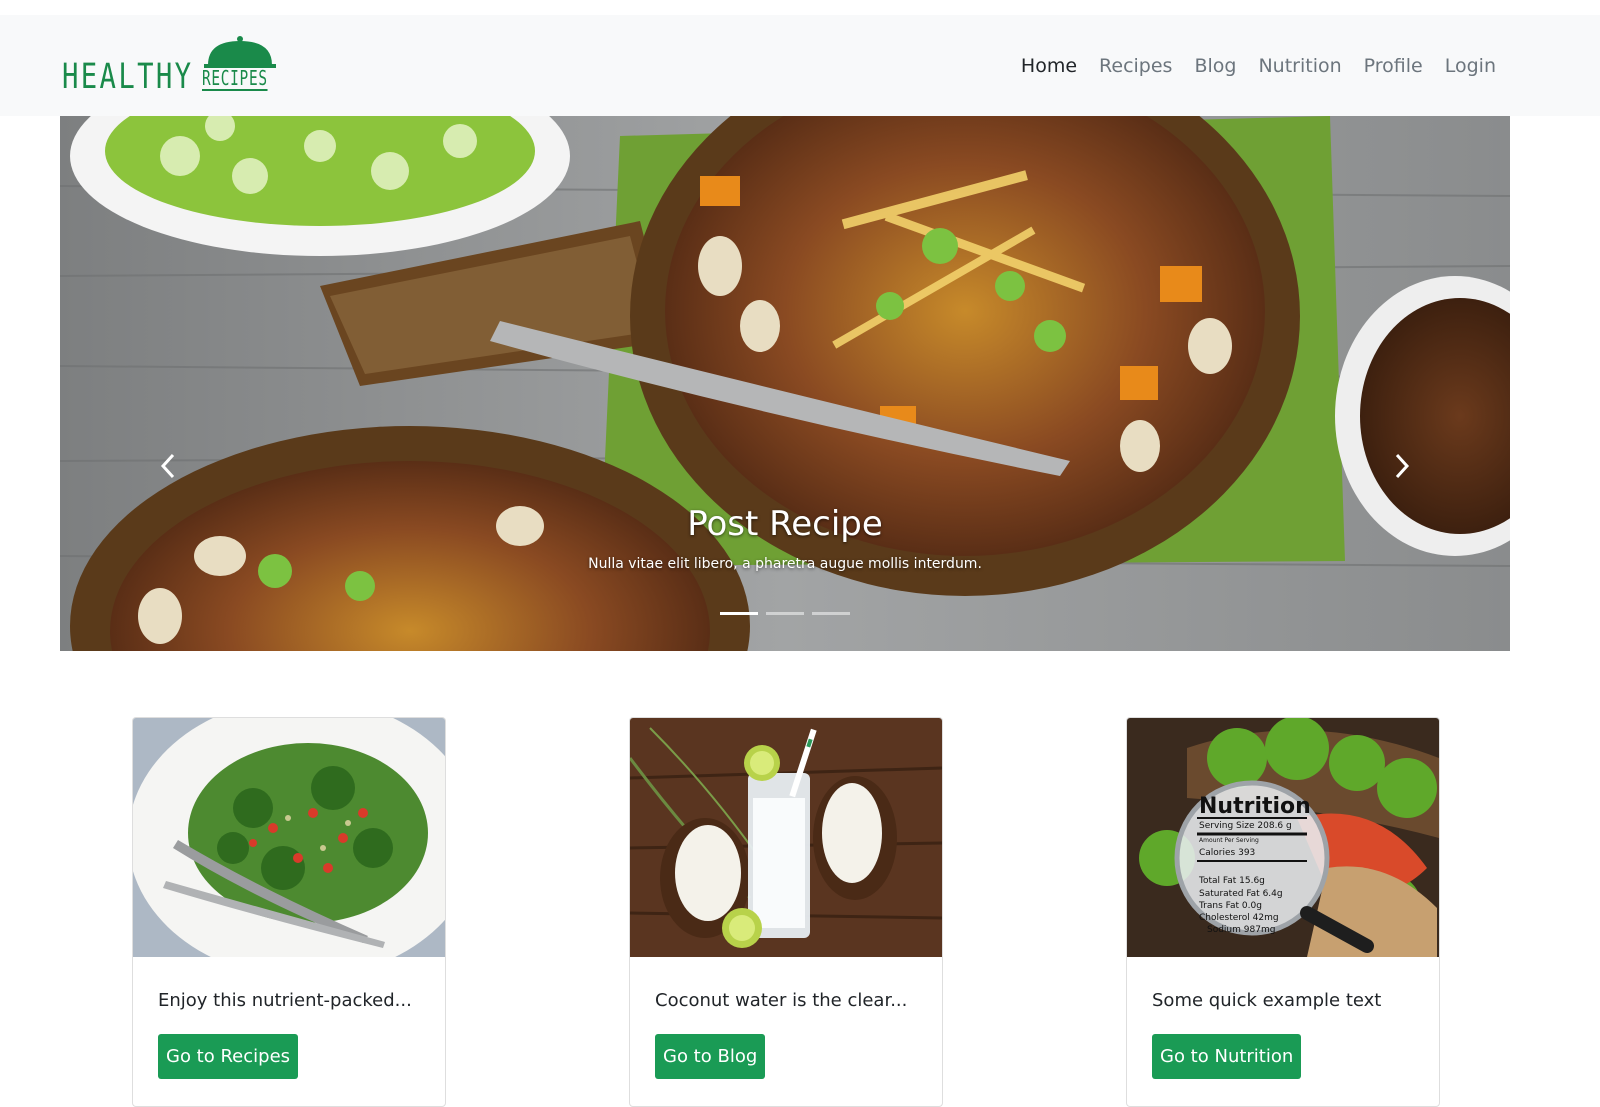 The width and height of the screenshot is (1600, 1107). What do you see at coordinates (1135, 66) in the screenshot?
I see `nav-recipes: Recipes` at bounding box center [1135, 66].